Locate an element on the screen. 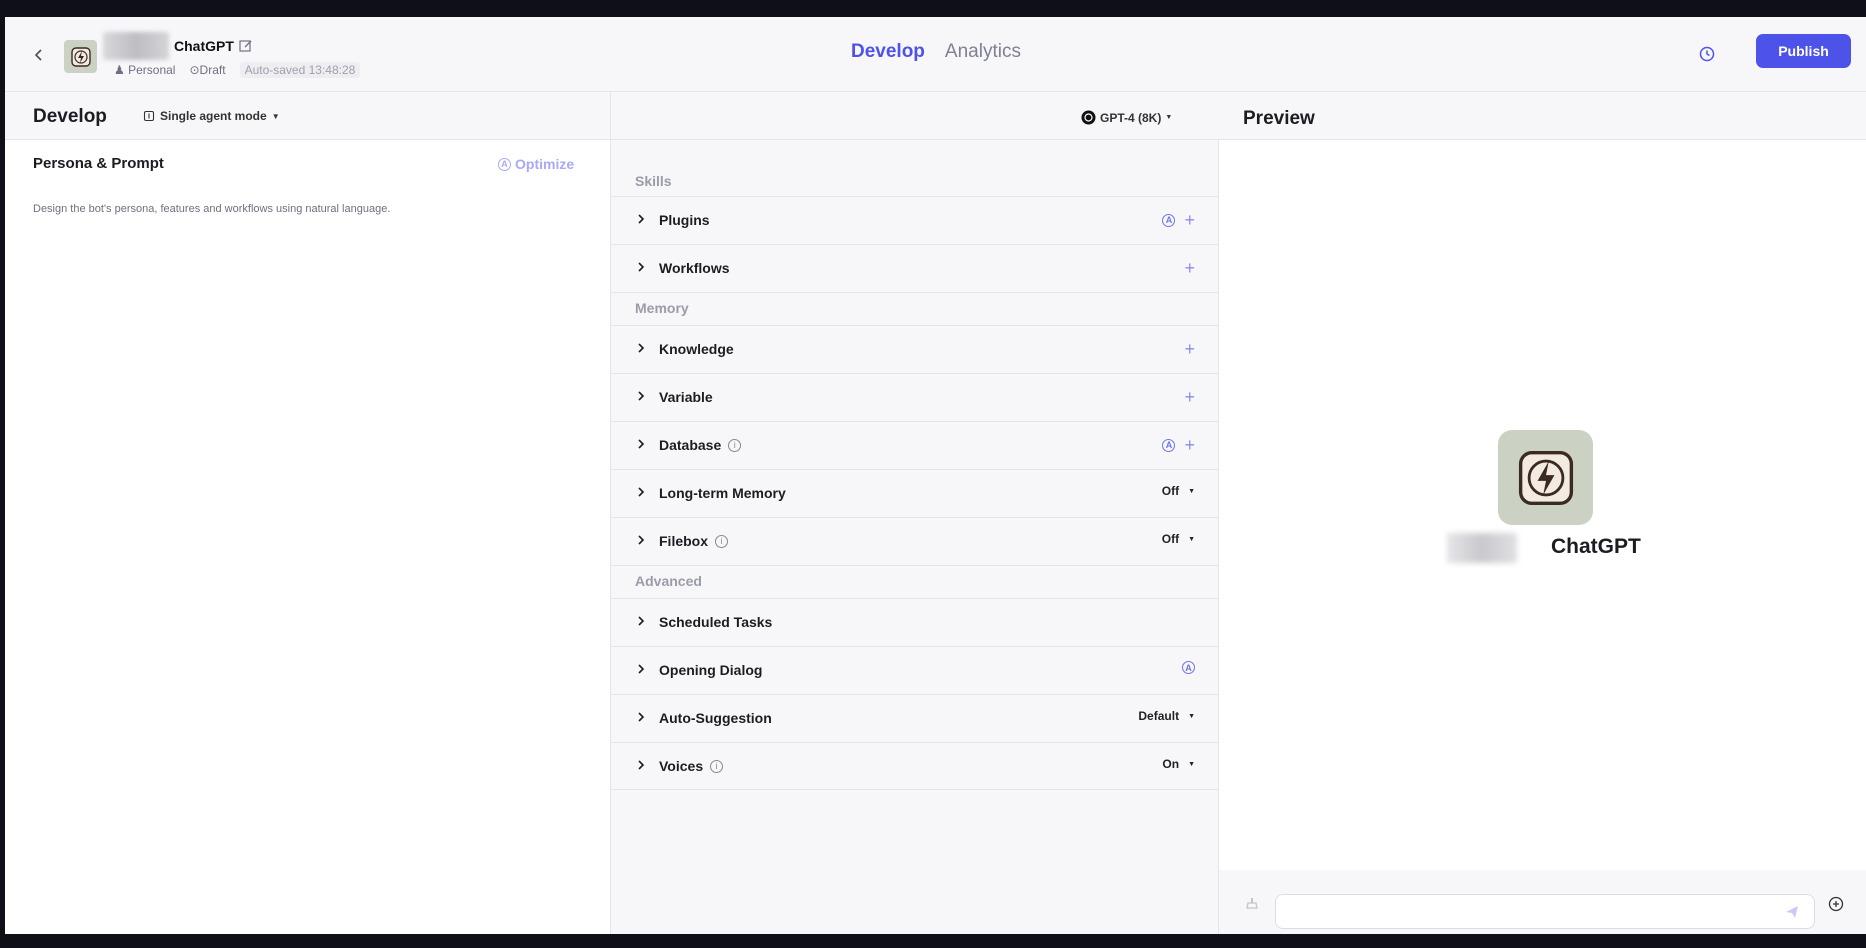 Image resolution: width=1866 pixels, height=948 pixels. main-tabs: Develop Analytics is located at coordinates (936, 52).